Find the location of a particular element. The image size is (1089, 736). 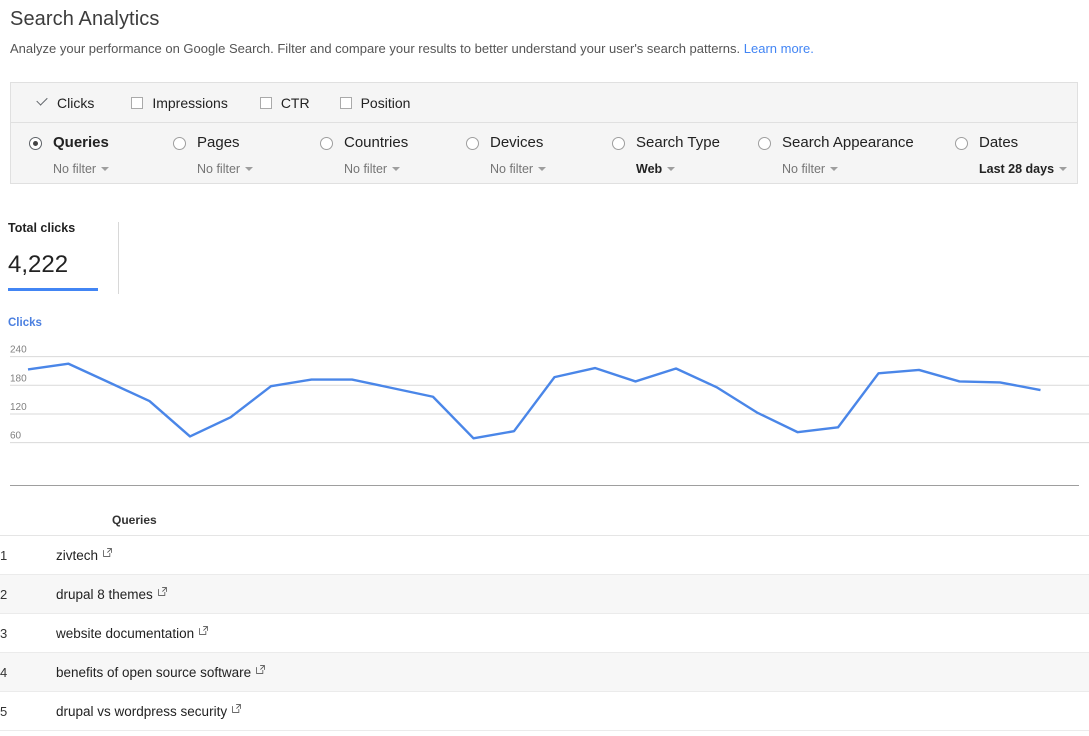

total-clicks-underline is located at coordinates (53, 289).